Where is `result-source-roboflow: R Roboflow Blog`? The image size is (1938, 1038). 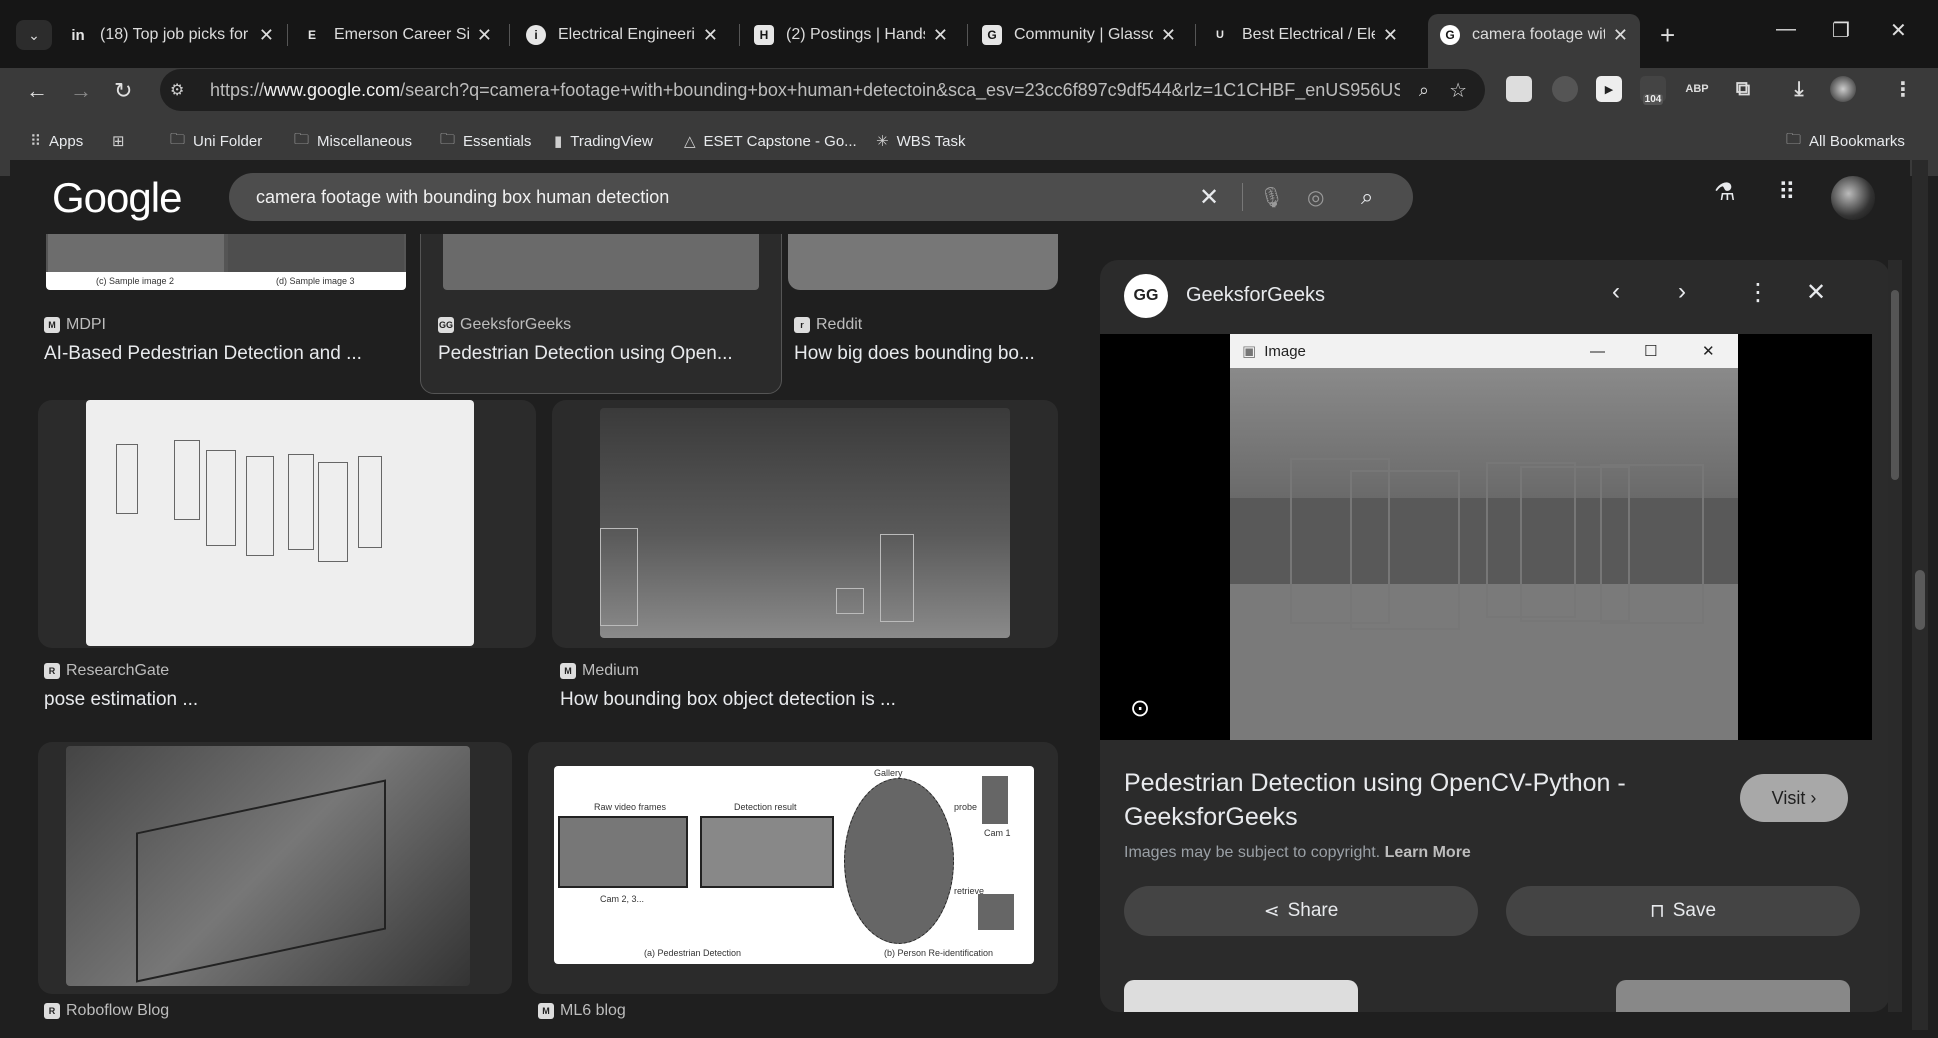 result-source-roboflow: R Roboflow Blog is located at coordinates (106, 1011).